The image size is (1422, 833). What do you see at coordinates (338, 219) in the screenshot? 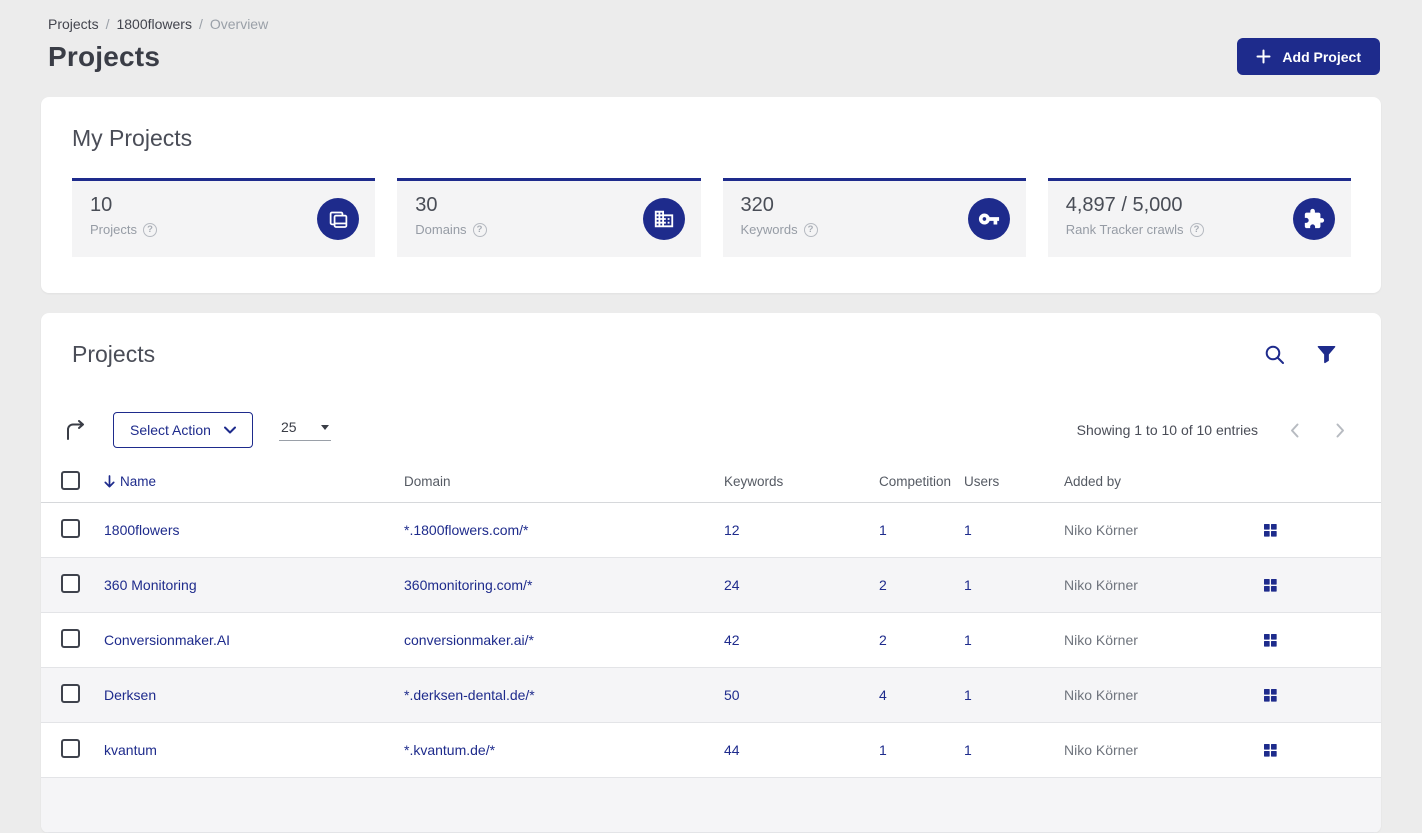
I see `projects-stack-icon` at bounding box center [338, 219].